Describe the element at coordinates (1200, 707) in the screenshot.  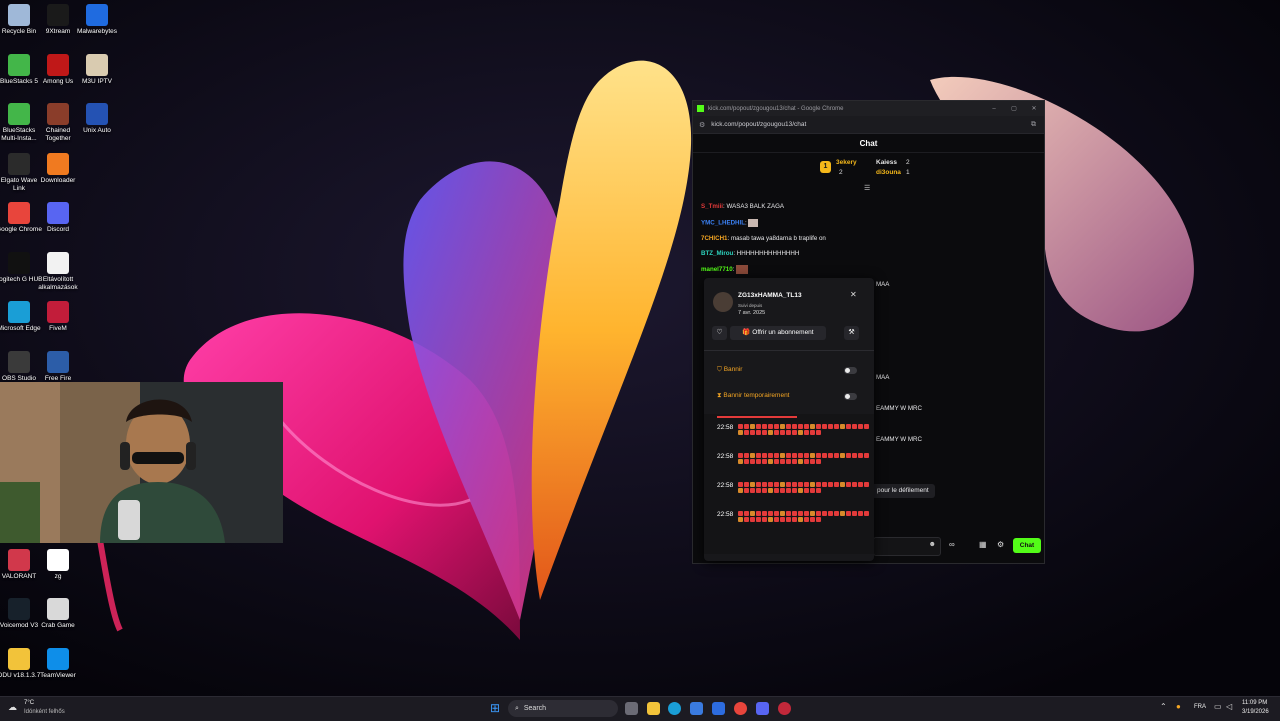
I see `language-indicator: FRA` at that location.